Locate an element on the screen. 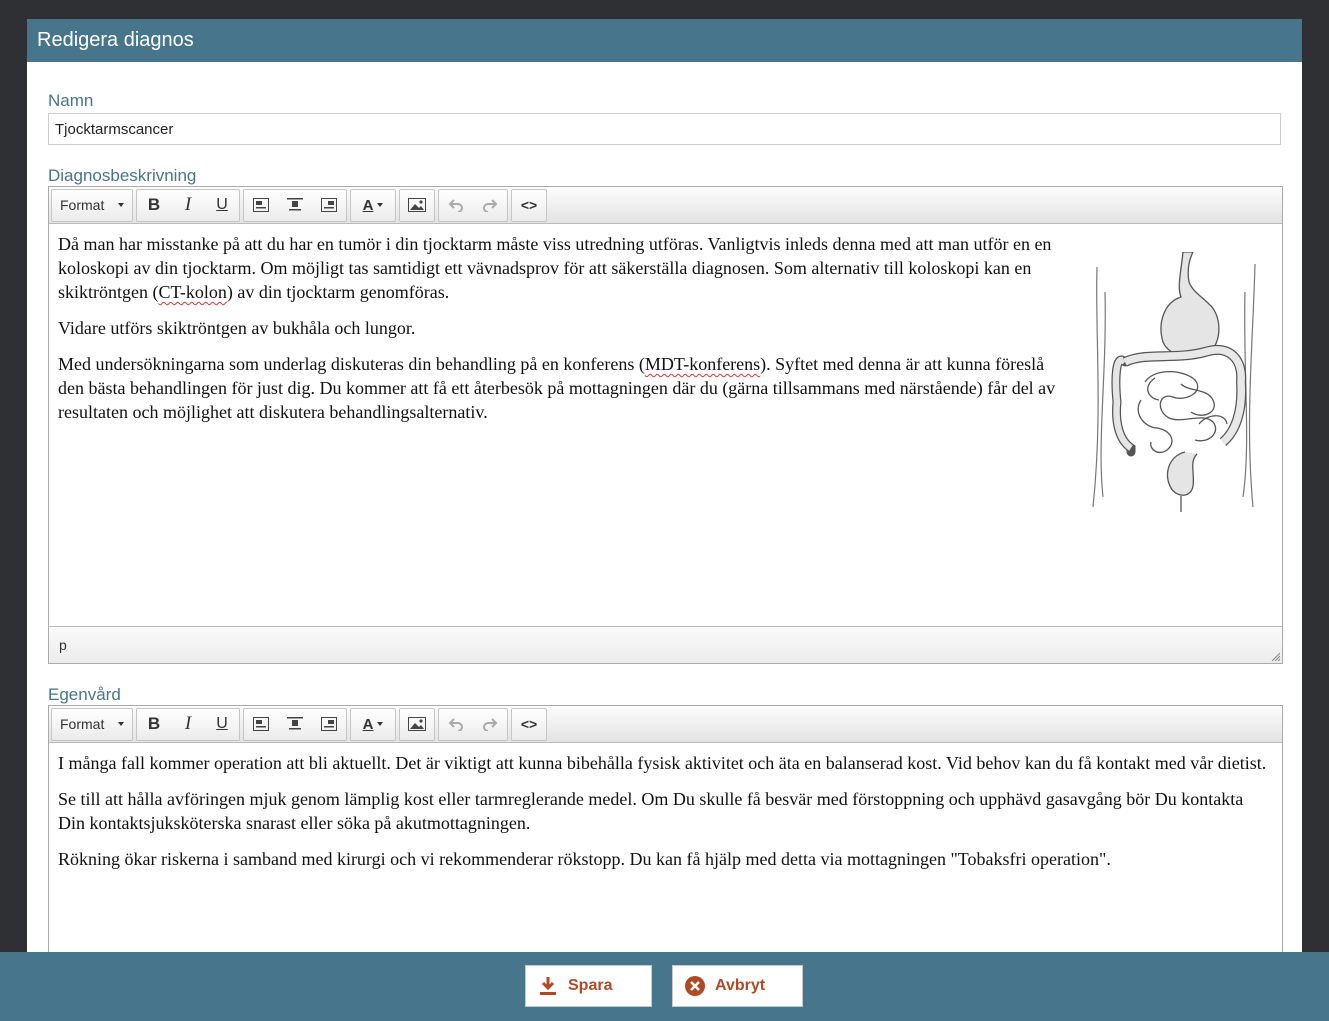 This screenshot has height=1021, width=1329. description-label: Diagnosbeskrivning is located at coordinates (122, 175).